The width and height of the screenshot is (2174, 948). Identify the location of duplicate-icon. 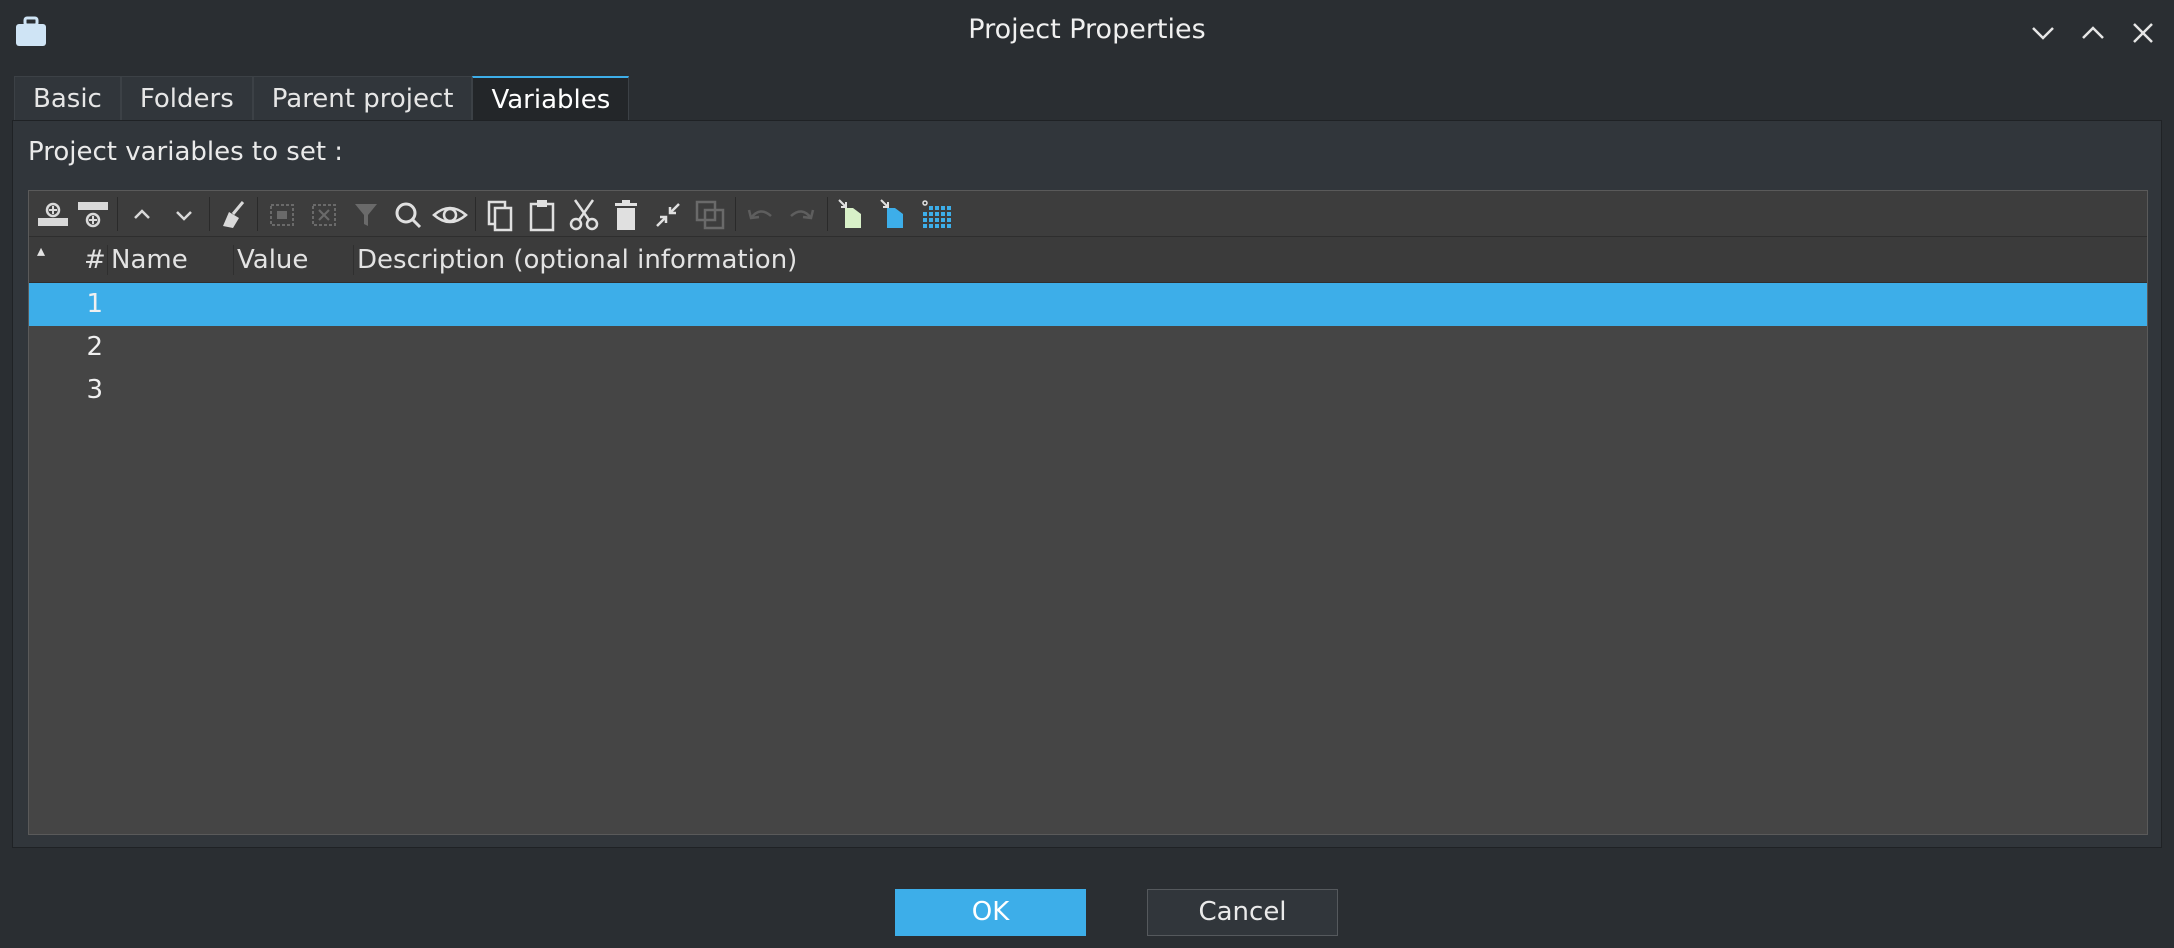
(710, 215).